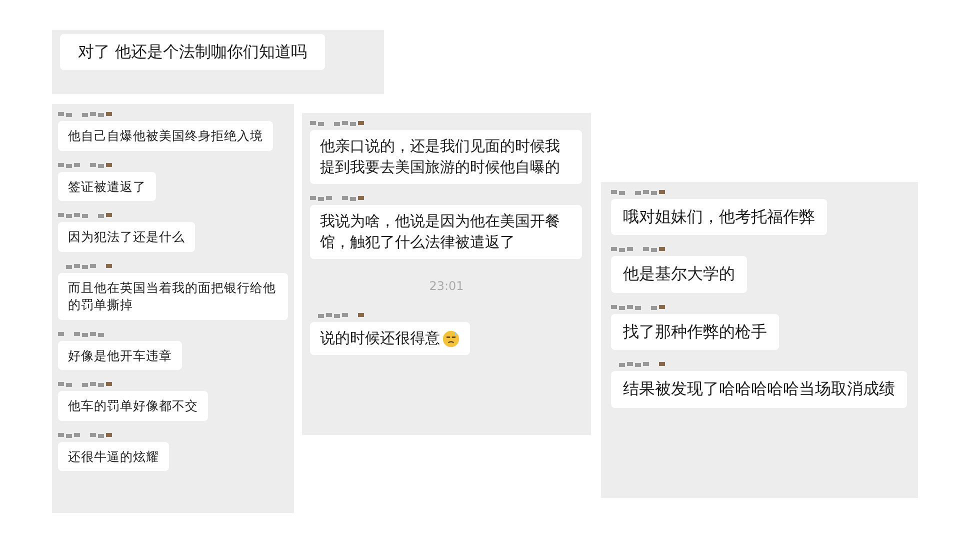 The width and height of the screenshot is (960, 540). I want to click on message-text: 因为犯法了还是什么, so click(126, 237).